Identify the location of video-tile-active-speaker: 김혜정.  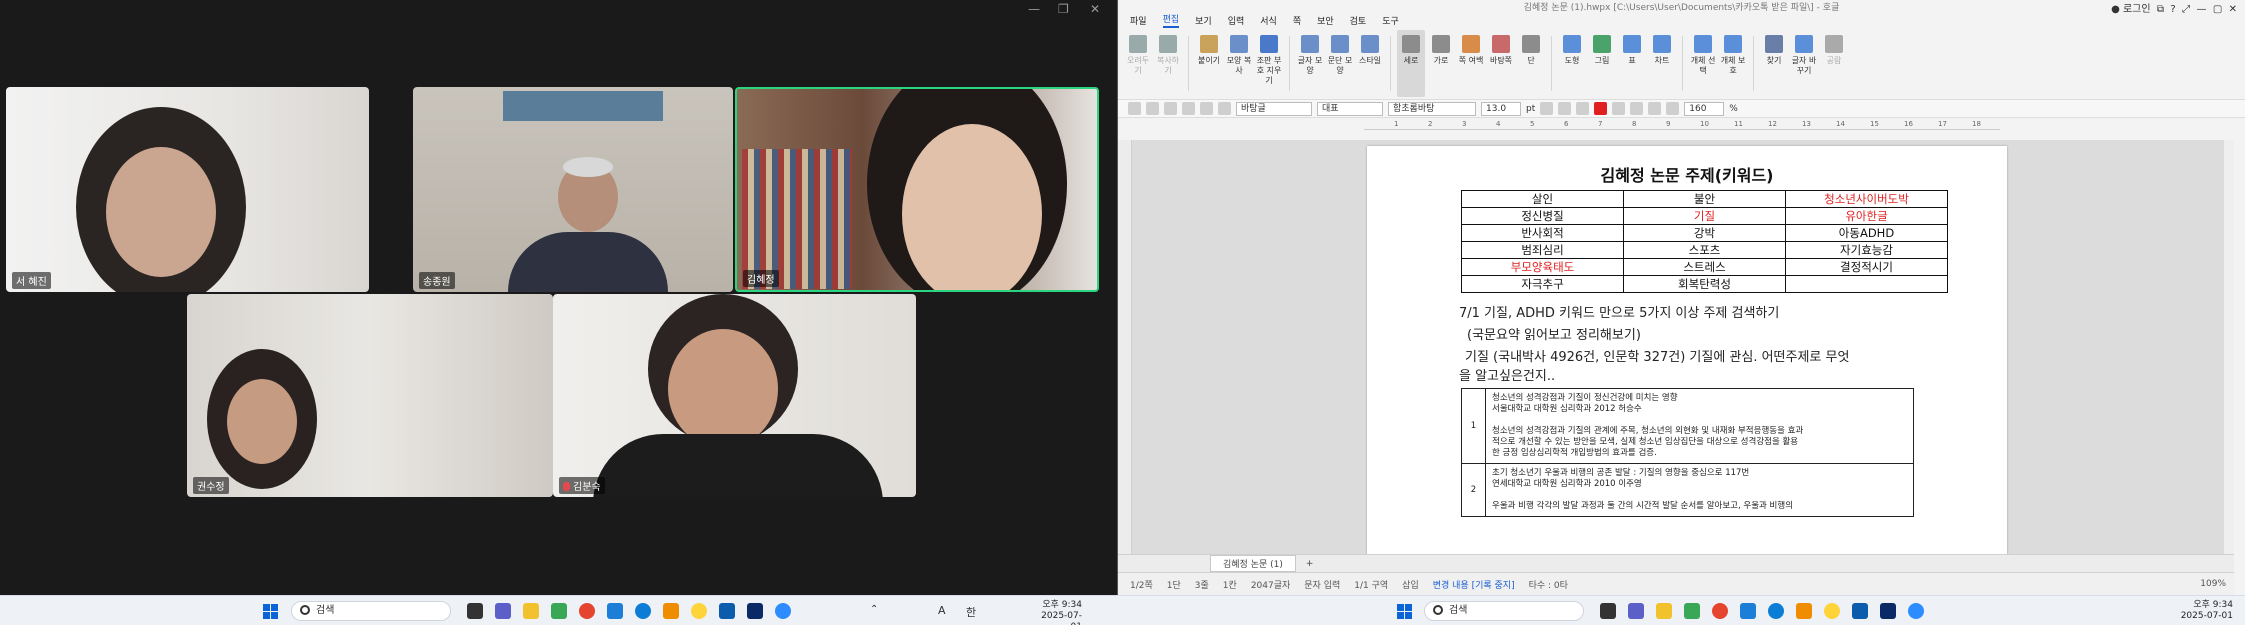
(917, 189).